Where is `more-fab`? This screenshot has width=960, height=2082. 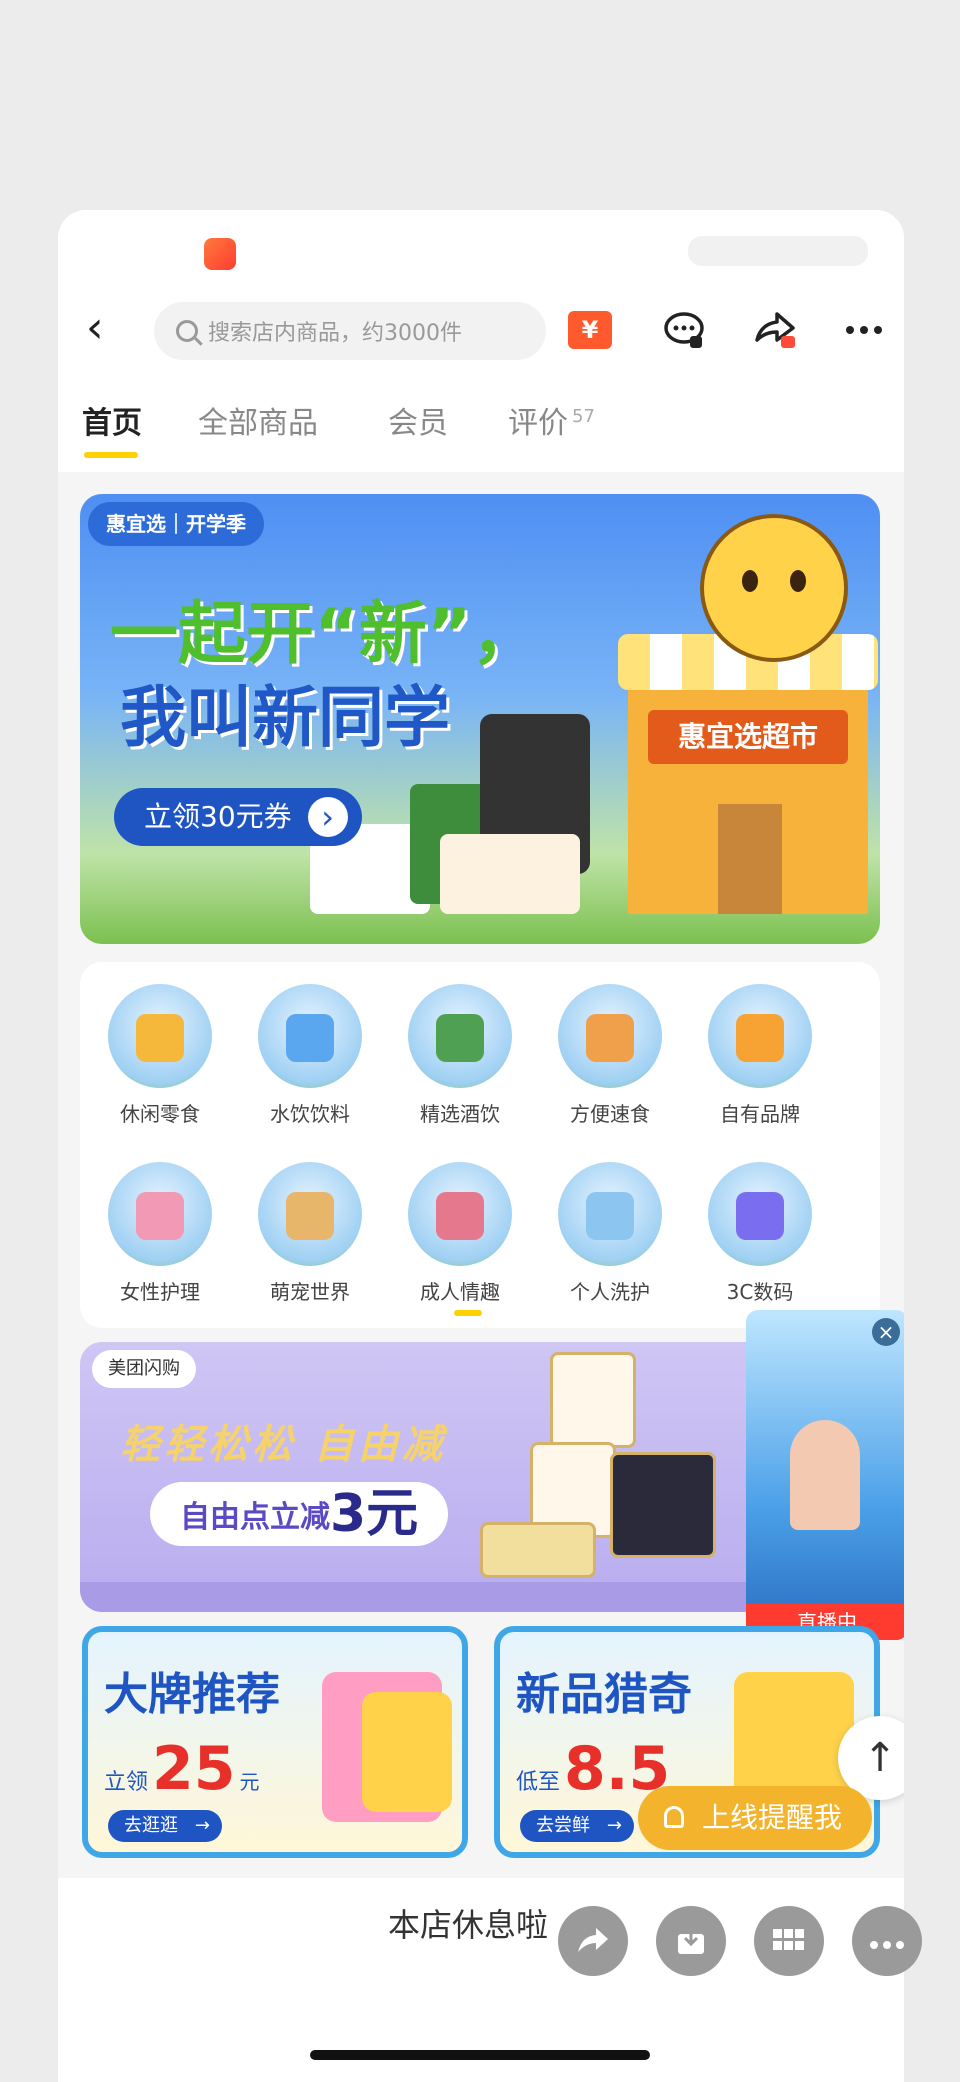 more-fab is located at coordinates (887, 1941).